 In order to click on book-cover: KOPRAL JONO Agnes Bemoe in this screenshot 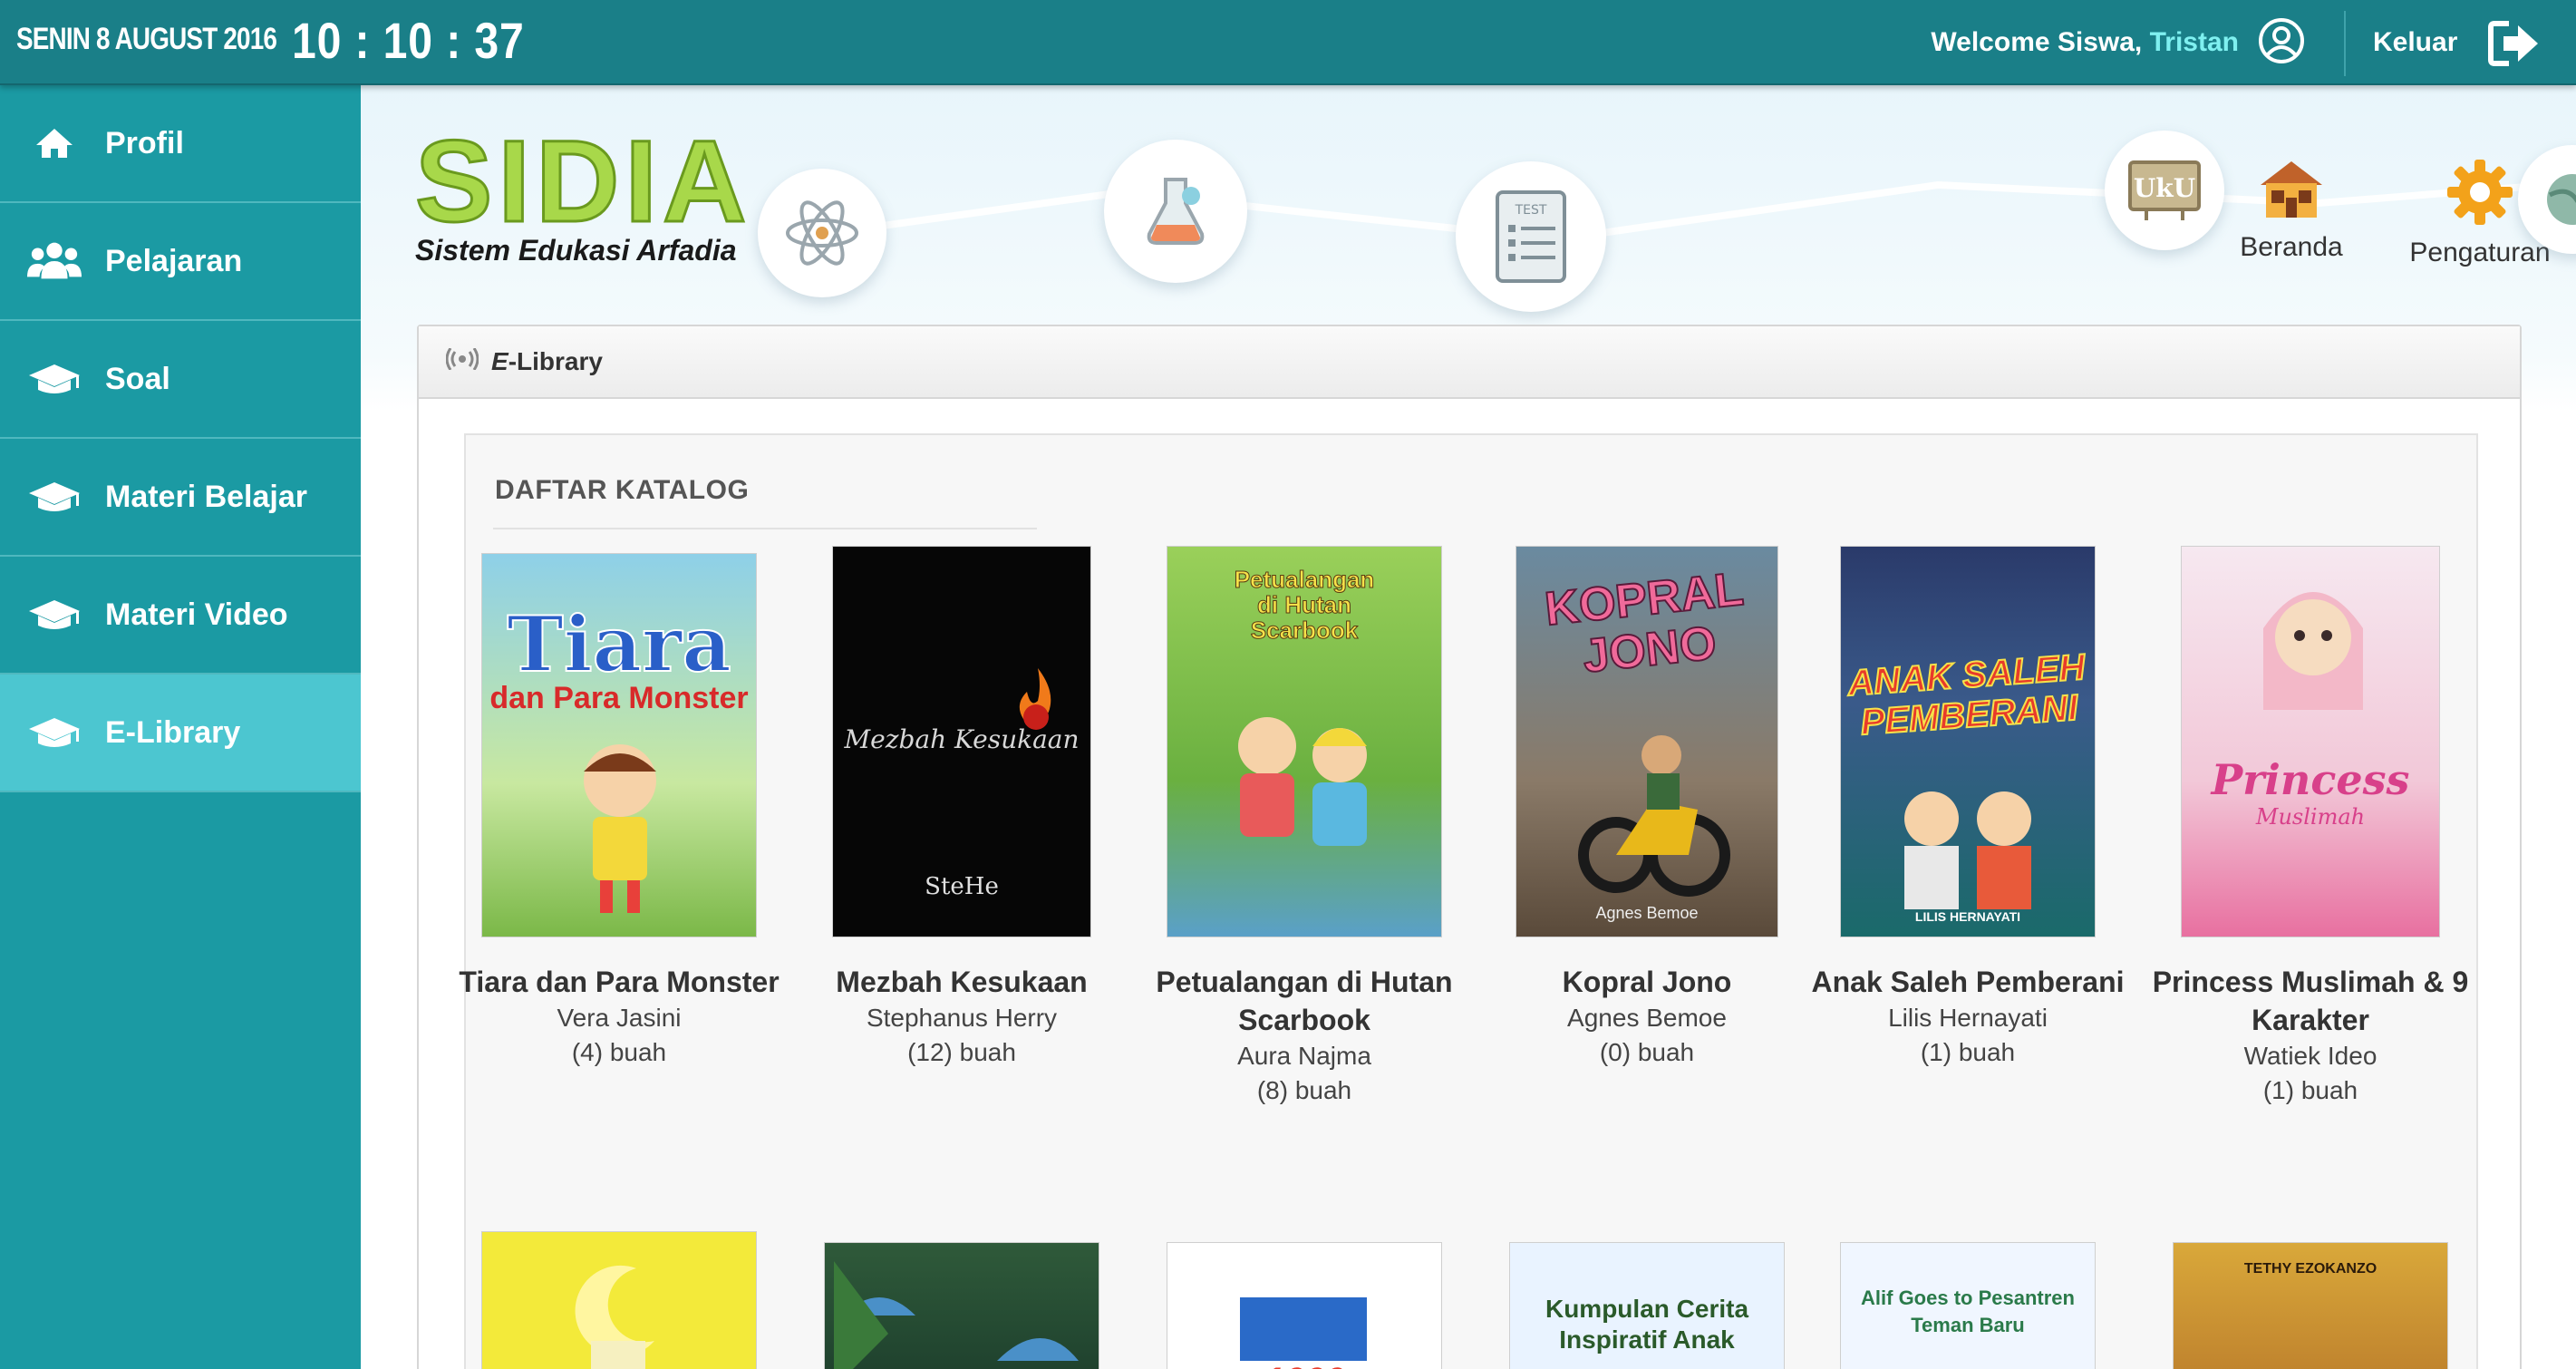, I will do `click(1647, 741)`.